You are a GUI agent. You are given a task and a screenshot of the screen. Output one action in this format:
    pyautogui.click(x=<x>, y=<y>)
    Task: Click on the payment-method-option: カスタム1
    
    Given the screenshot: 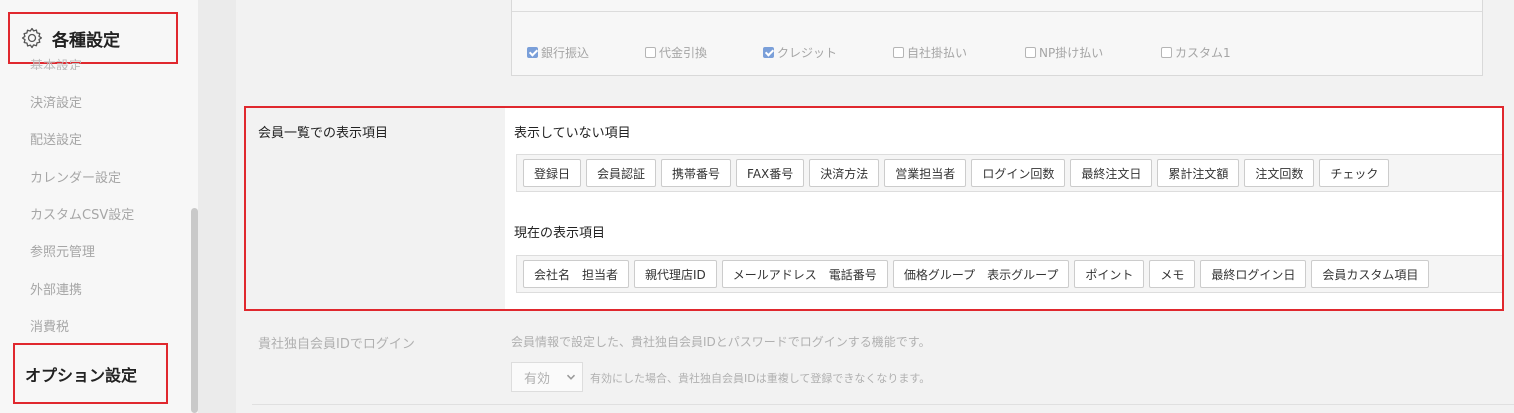 What is the action you would take?
    pyautogui.click(x=1196, y=52)
    